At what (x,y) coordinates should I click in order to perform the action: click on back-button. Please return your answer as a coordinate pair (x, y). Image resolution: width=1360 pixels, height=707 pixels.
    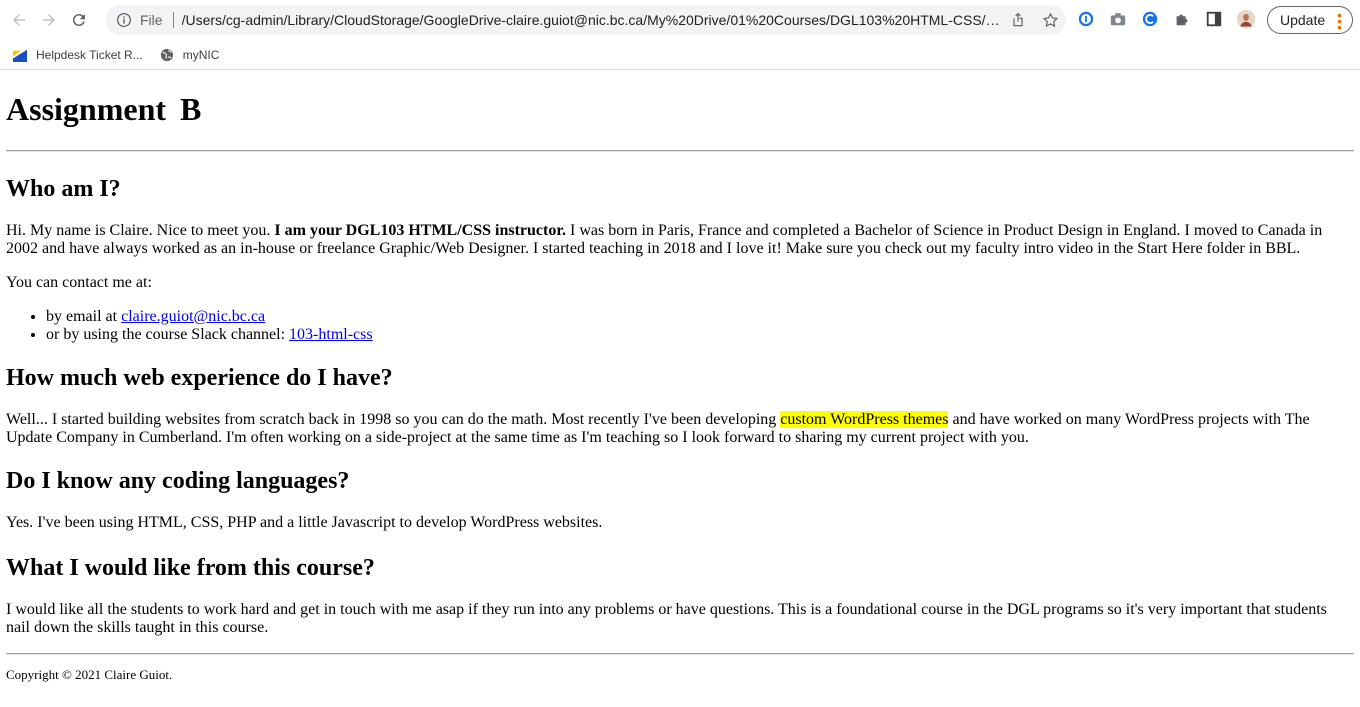
    Looking at the image, I should click on (19, 20).